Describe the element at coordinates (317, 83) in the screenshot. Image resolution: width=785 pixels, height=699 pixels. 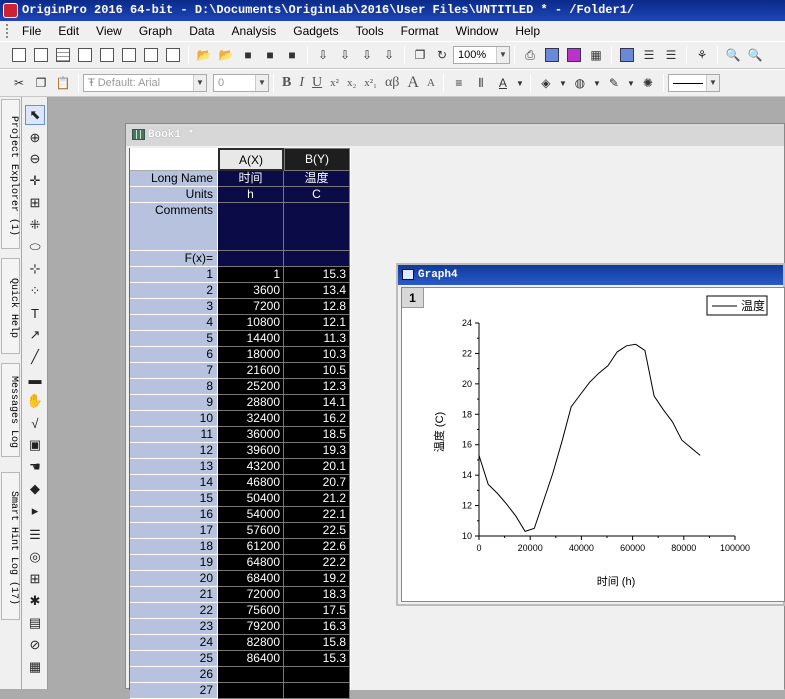
I see `underline-button: U` at that location.